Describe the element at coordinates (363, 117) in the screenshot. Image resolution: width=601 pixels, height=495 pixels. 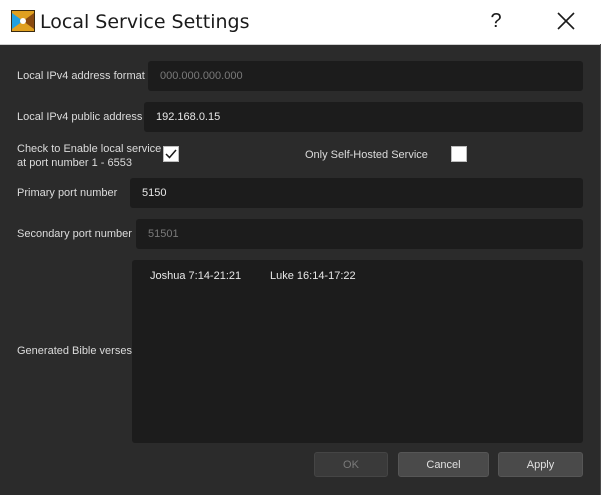
I see `ipv4-public-input: 192.168.0.15` at that location.